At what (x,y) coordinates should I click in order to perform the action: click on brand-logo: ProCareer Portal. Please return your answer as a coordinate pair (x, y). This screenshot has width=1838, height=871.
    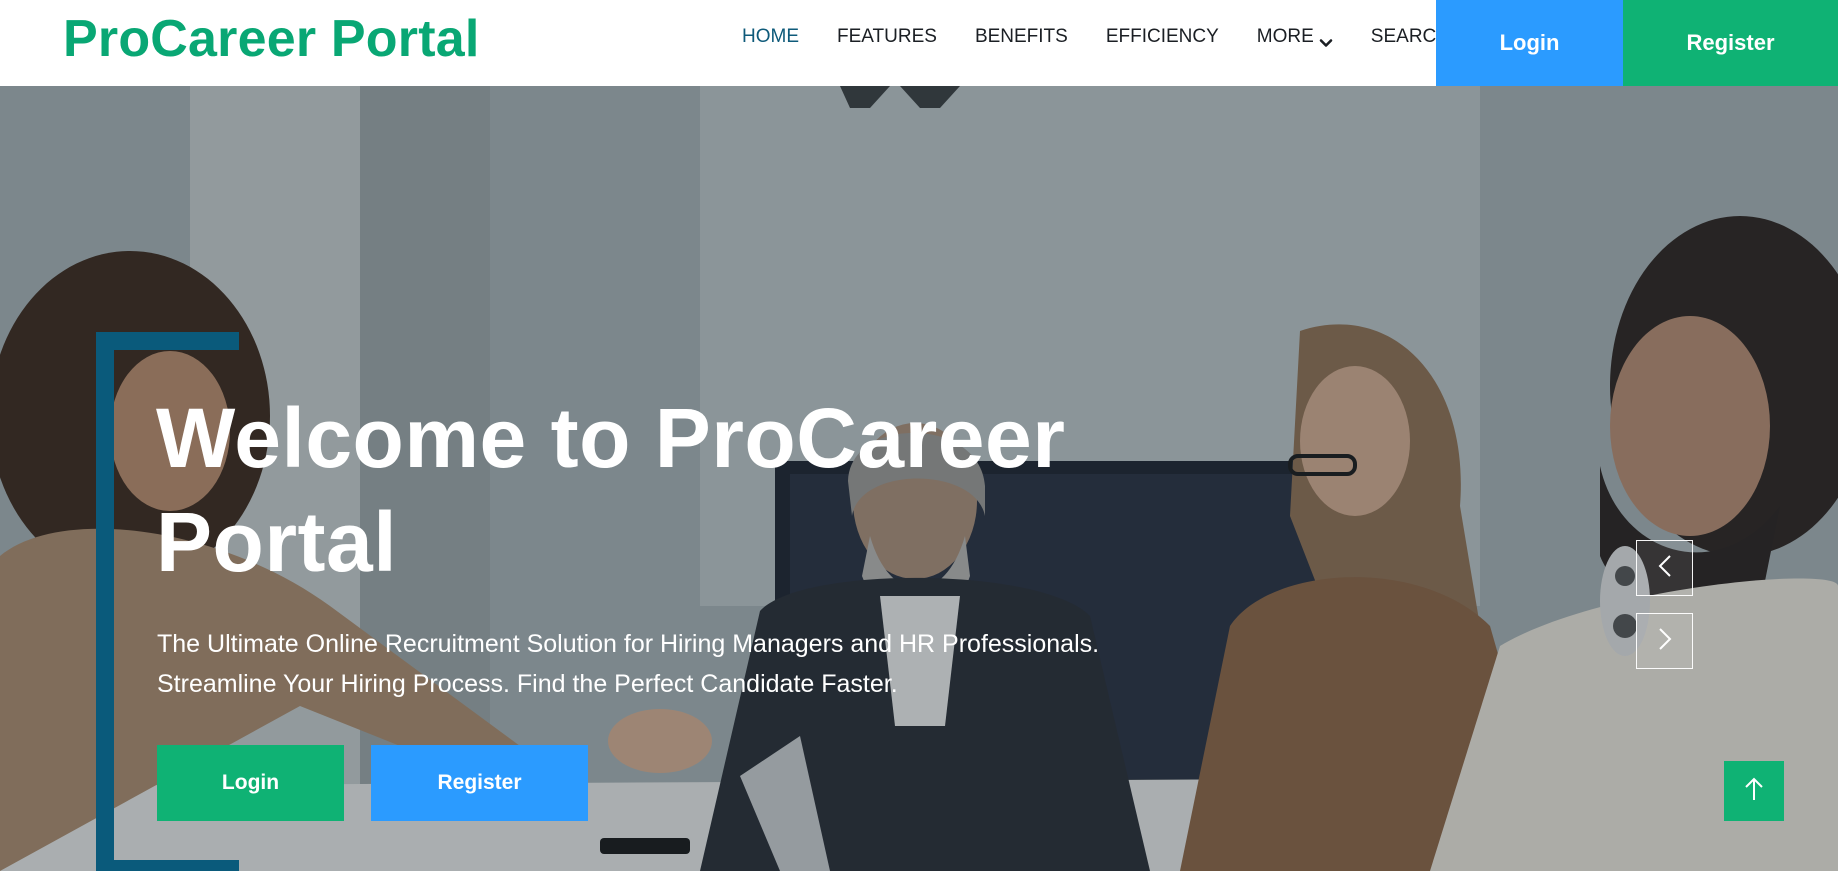
    Looking at the image, I should click on (271, 39).